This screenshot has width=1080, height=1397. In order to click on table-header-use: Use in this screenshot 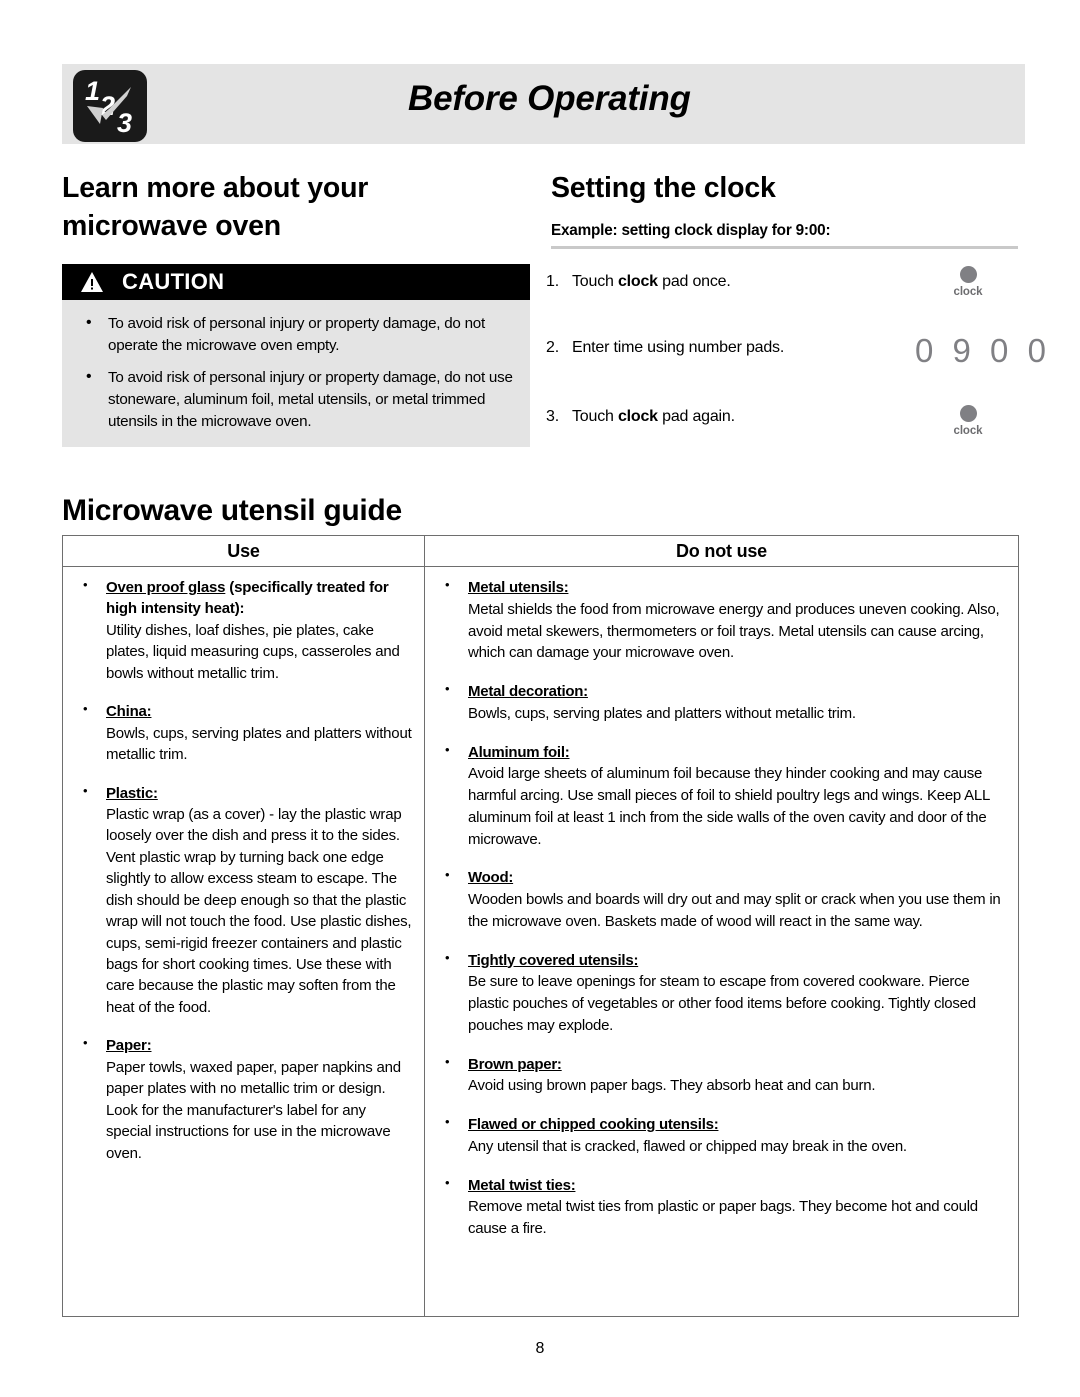, I will do `click(244, 551)`.